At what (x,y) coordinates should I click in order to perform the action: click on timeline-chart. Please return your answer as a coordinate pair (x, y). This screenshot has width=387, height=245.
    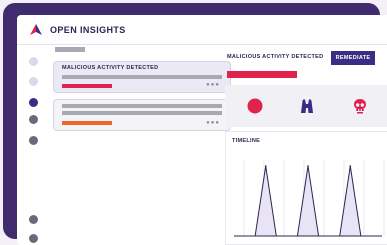
    Looking at the image, I should click on (309, 198).